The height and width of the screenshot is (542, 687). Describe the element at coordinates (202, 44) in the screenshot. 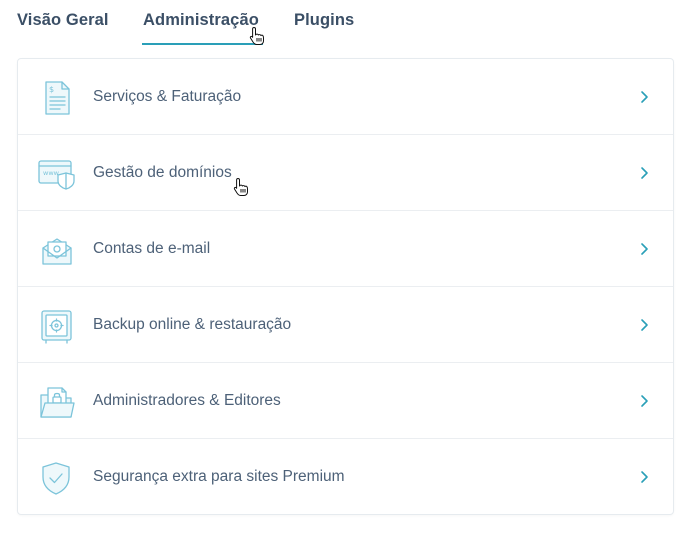

I see `active-tab-indicator` at that location.